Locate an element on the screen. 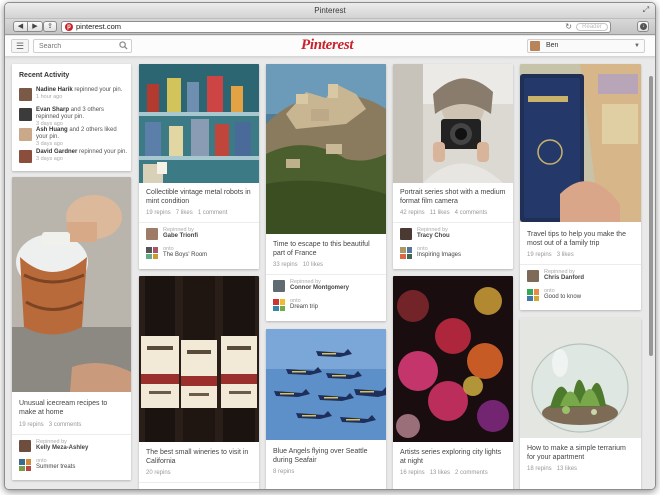 The width and height of the screenshot is (660, 495). activity-action: repinned your pin. is located at coordinates (103, 152).